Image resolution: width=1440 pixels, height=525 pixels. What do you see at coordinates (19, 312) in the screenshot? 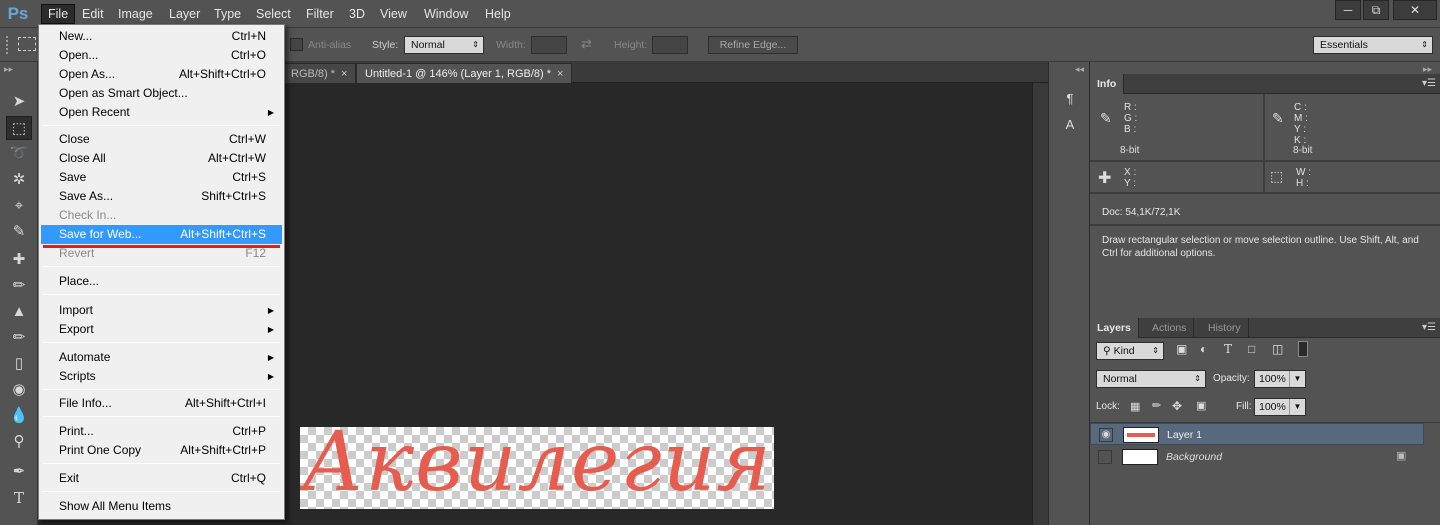
I see `clone-stamp-tool-icon: ▲` at bounding box center [19, 312].